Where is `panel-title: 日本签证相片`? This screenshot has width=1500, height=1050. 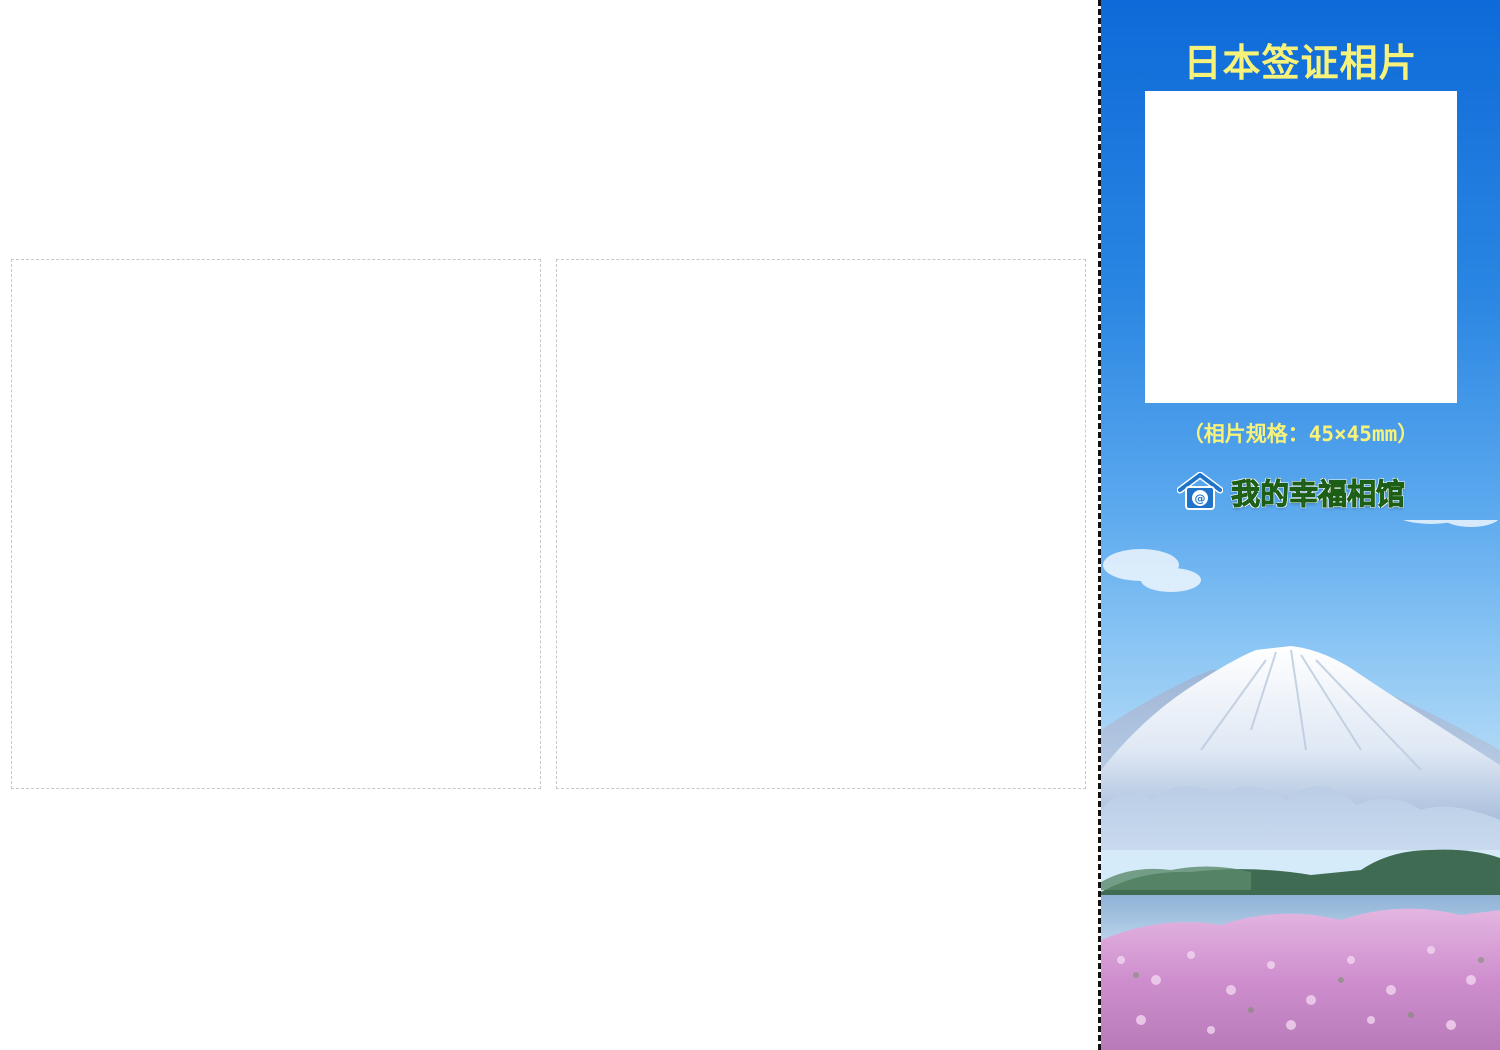
panel-title: 日本签证相片 is located at coordinates (1300, 63).